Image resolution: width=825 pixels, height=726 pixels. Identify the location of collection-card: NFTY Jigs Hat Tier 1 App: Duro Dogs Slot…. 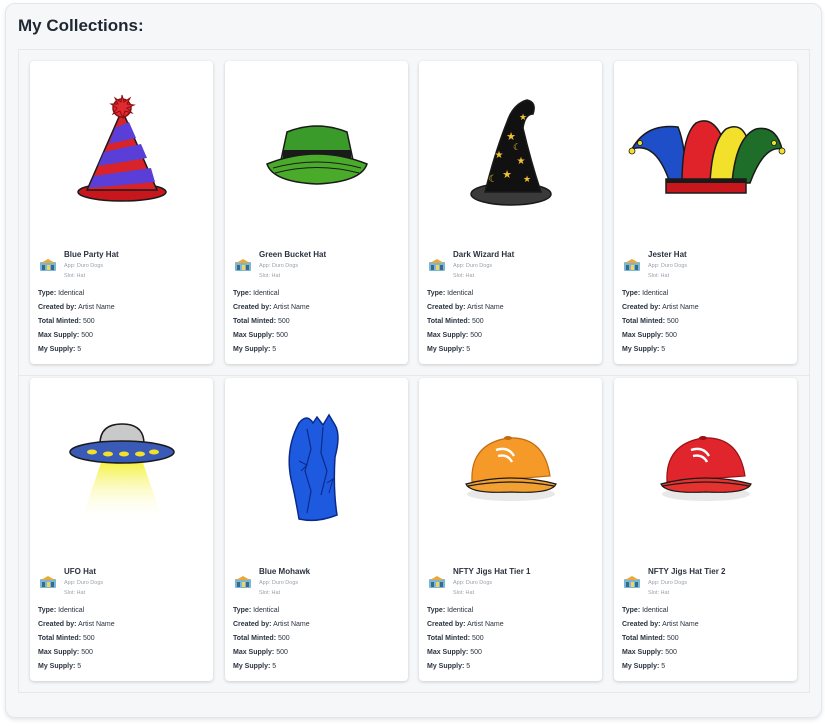
(510, 529).